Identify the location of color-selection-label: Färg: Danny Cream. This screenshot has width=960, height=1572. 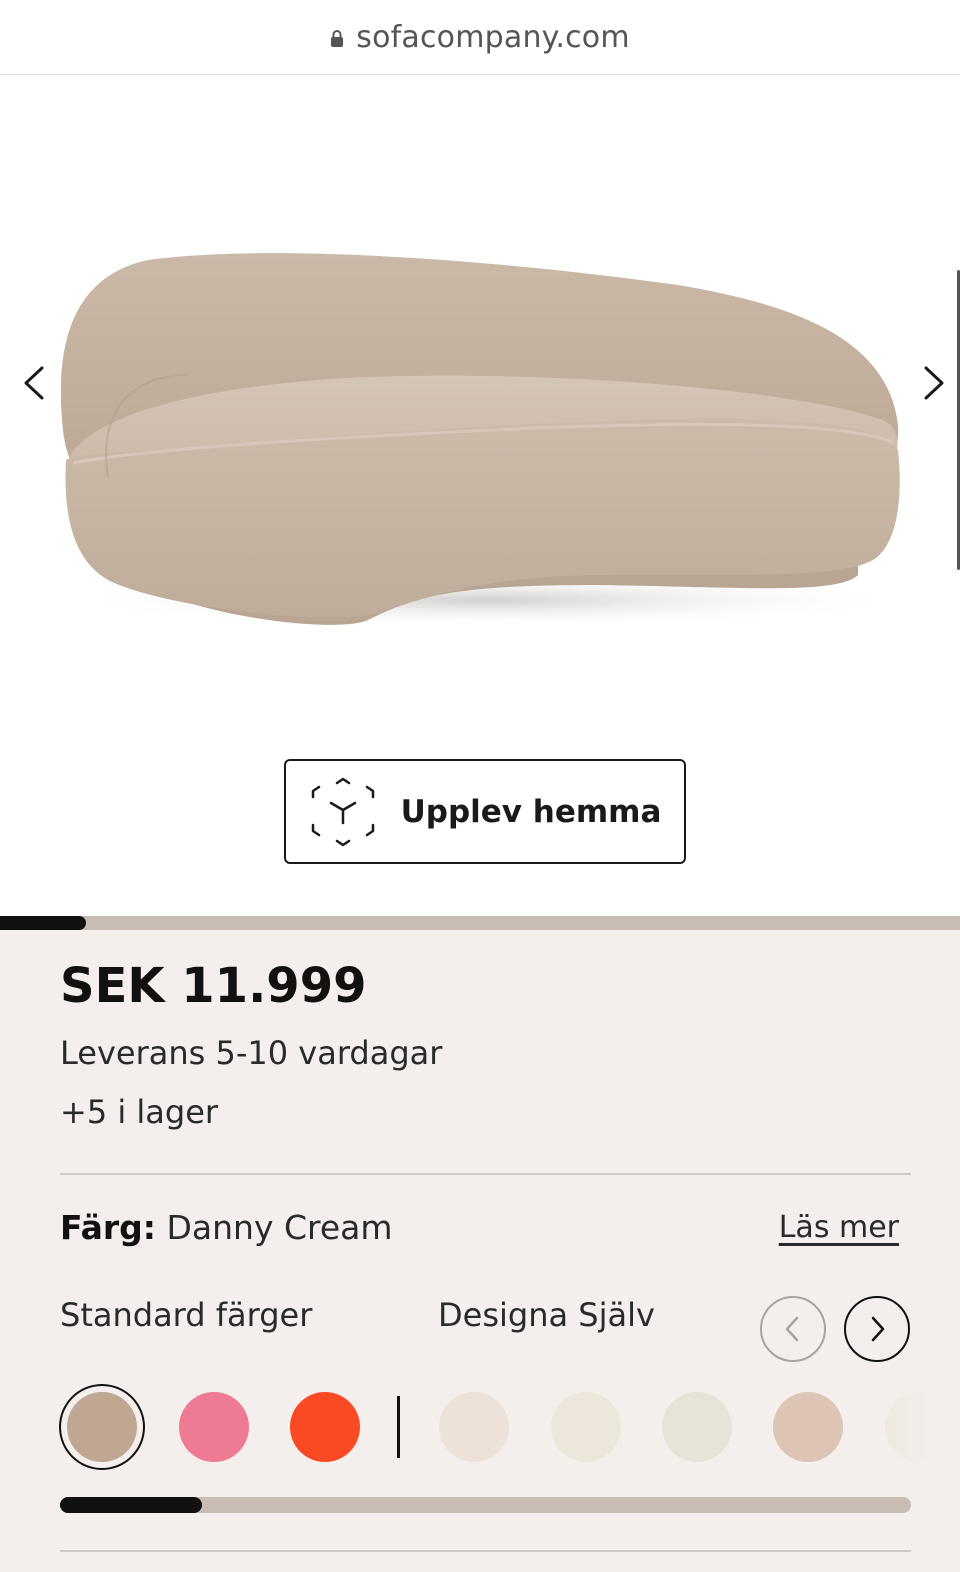
(226, 1227).